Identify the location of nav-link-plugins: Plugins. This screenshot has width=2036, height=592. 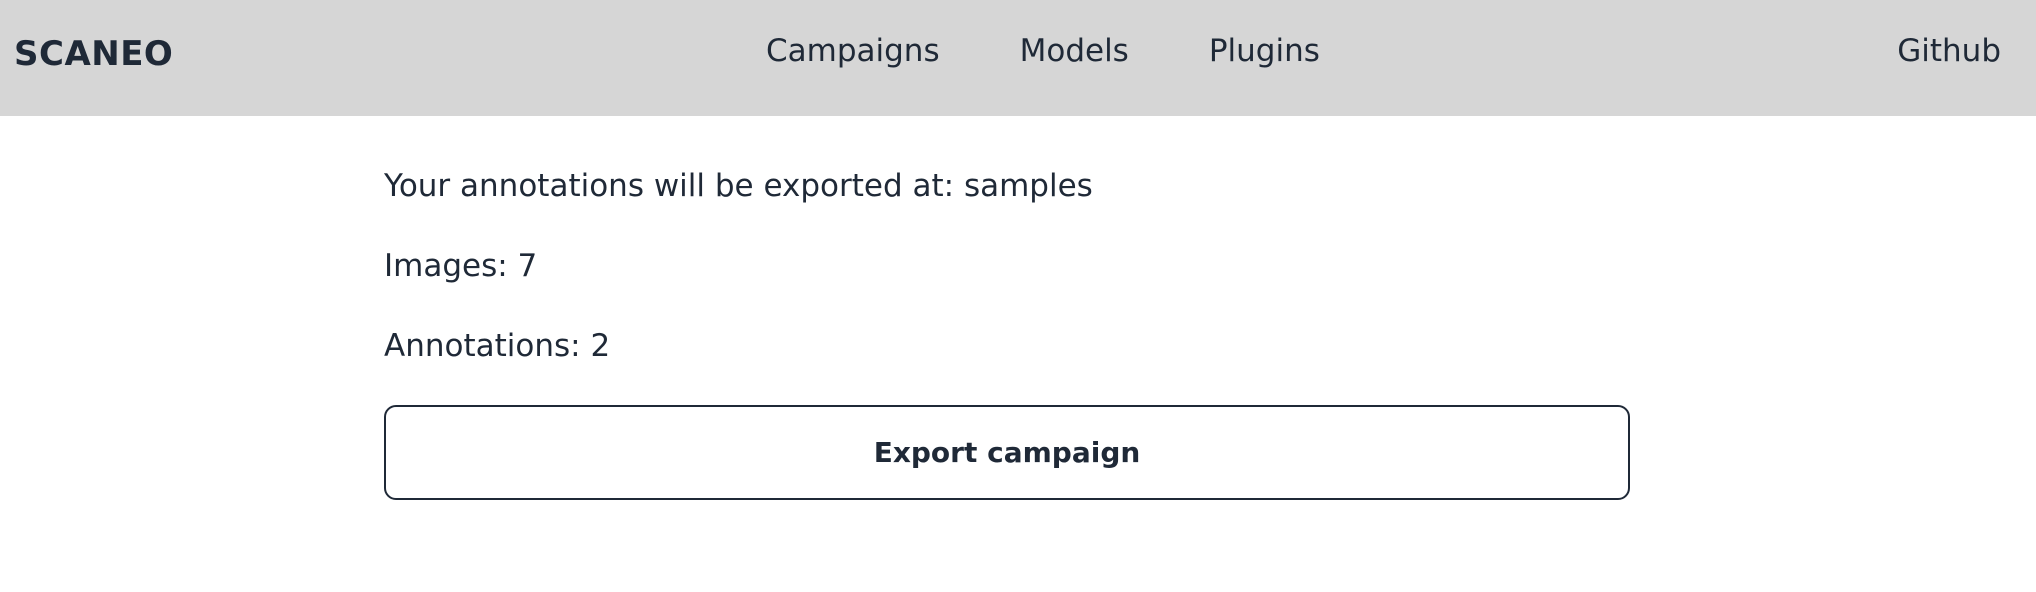
(1264, 51).